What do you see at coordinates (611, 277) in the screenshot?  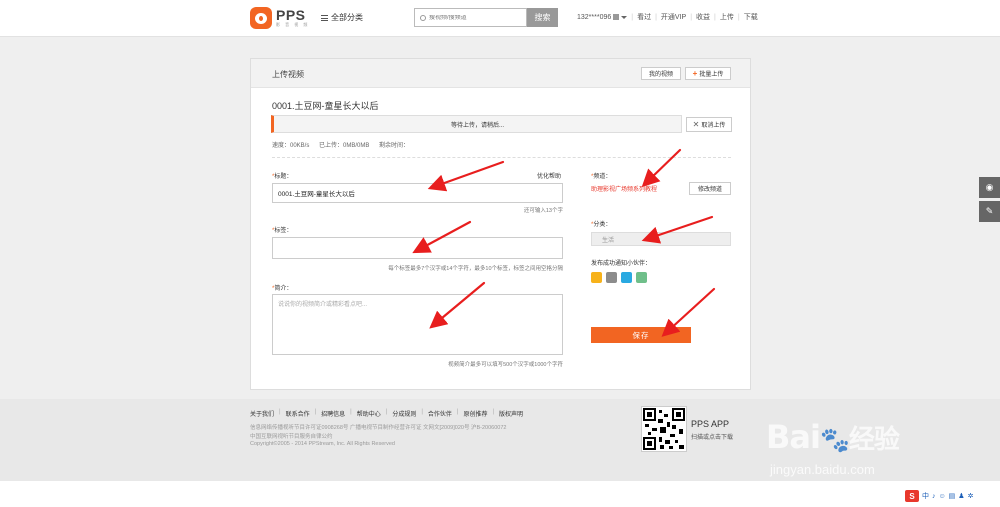 I see `renren-icon` at bounding box center [611, 277].